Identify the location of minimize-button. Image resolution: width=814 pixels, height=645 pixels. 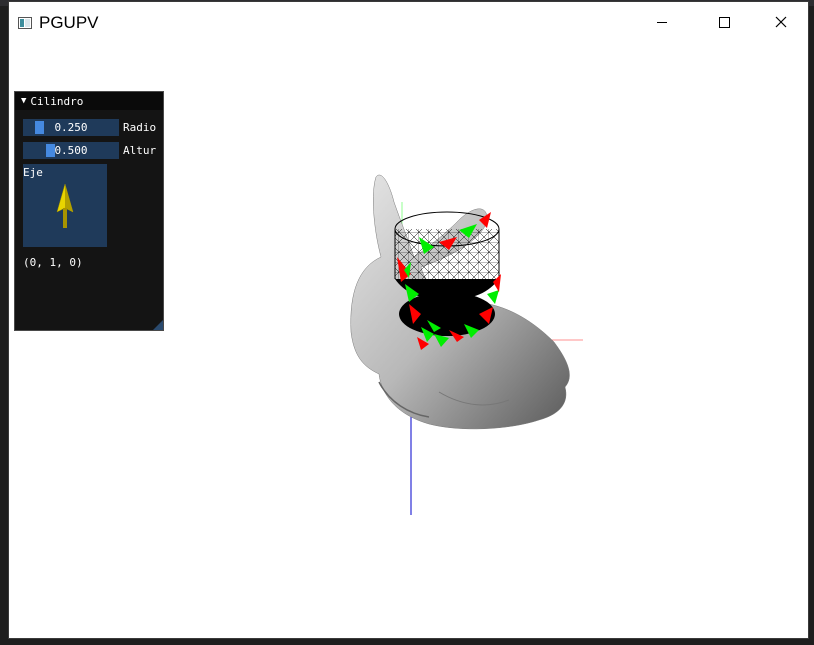
(662, 22).